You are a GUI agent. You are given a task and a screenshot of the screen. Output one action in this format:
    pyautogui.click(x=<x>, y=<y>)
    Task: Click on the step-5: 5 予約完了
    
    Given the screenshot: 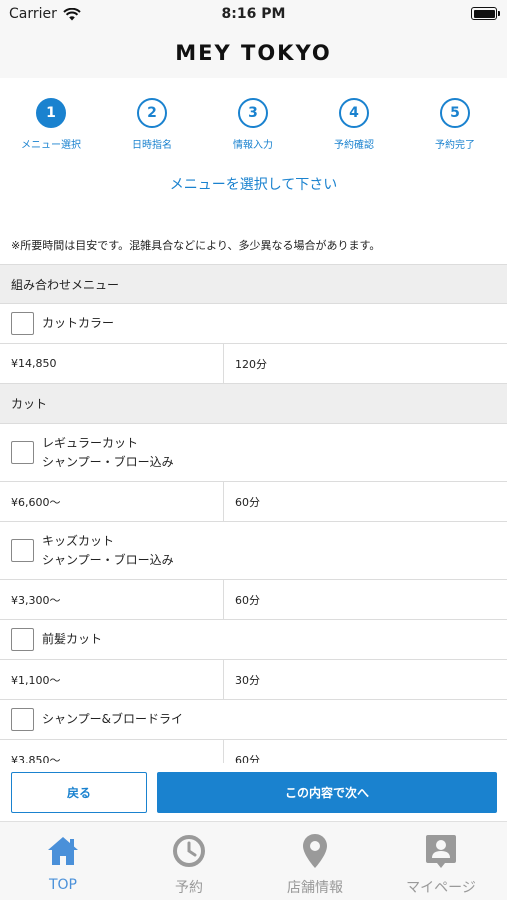 What is the action you would take?
    pyautogui.click(x=455, y=121)
    